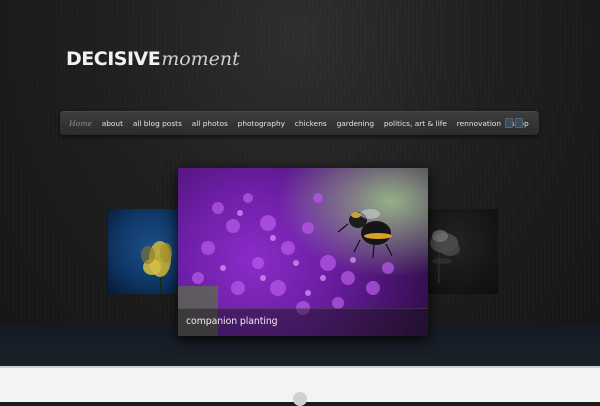 The height and width of the screenshot is (406, 600). I want to click on nav-item-home: Home, so click(80, 123).